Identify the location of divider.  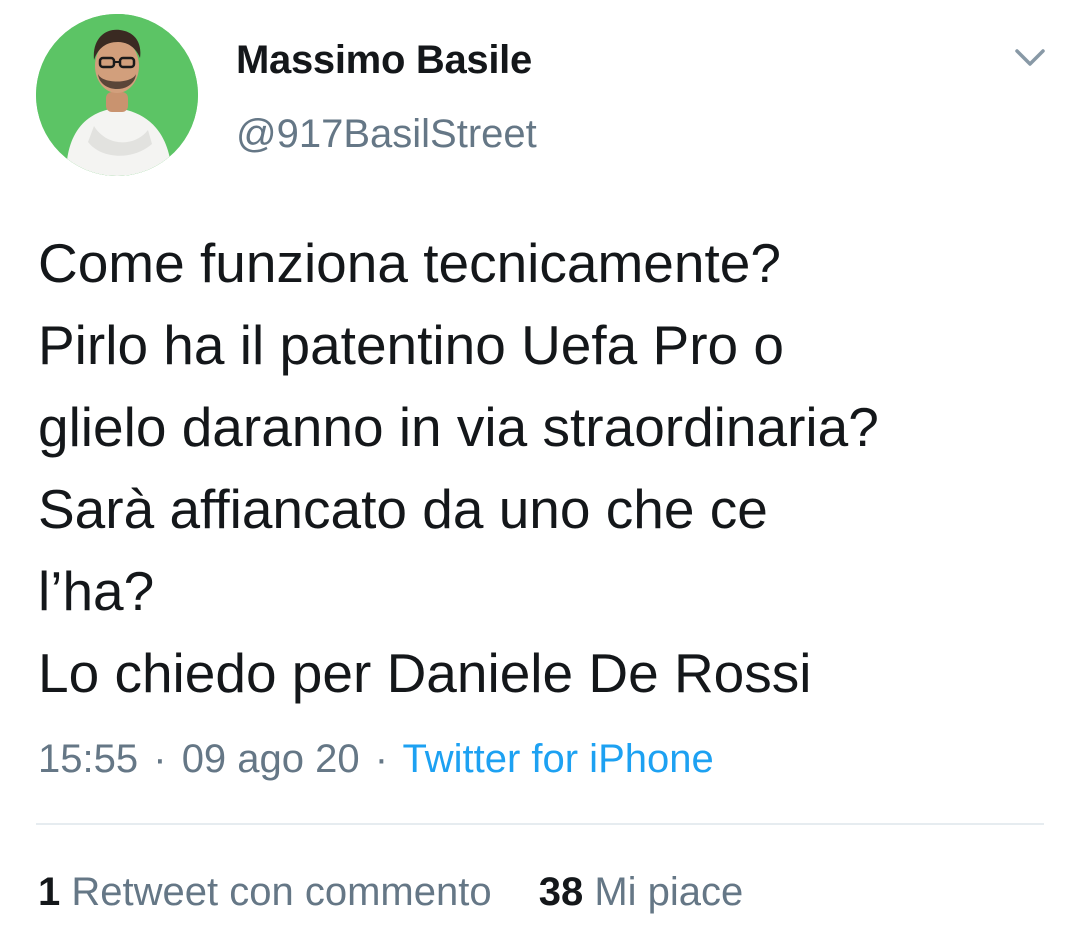
(540, 824).